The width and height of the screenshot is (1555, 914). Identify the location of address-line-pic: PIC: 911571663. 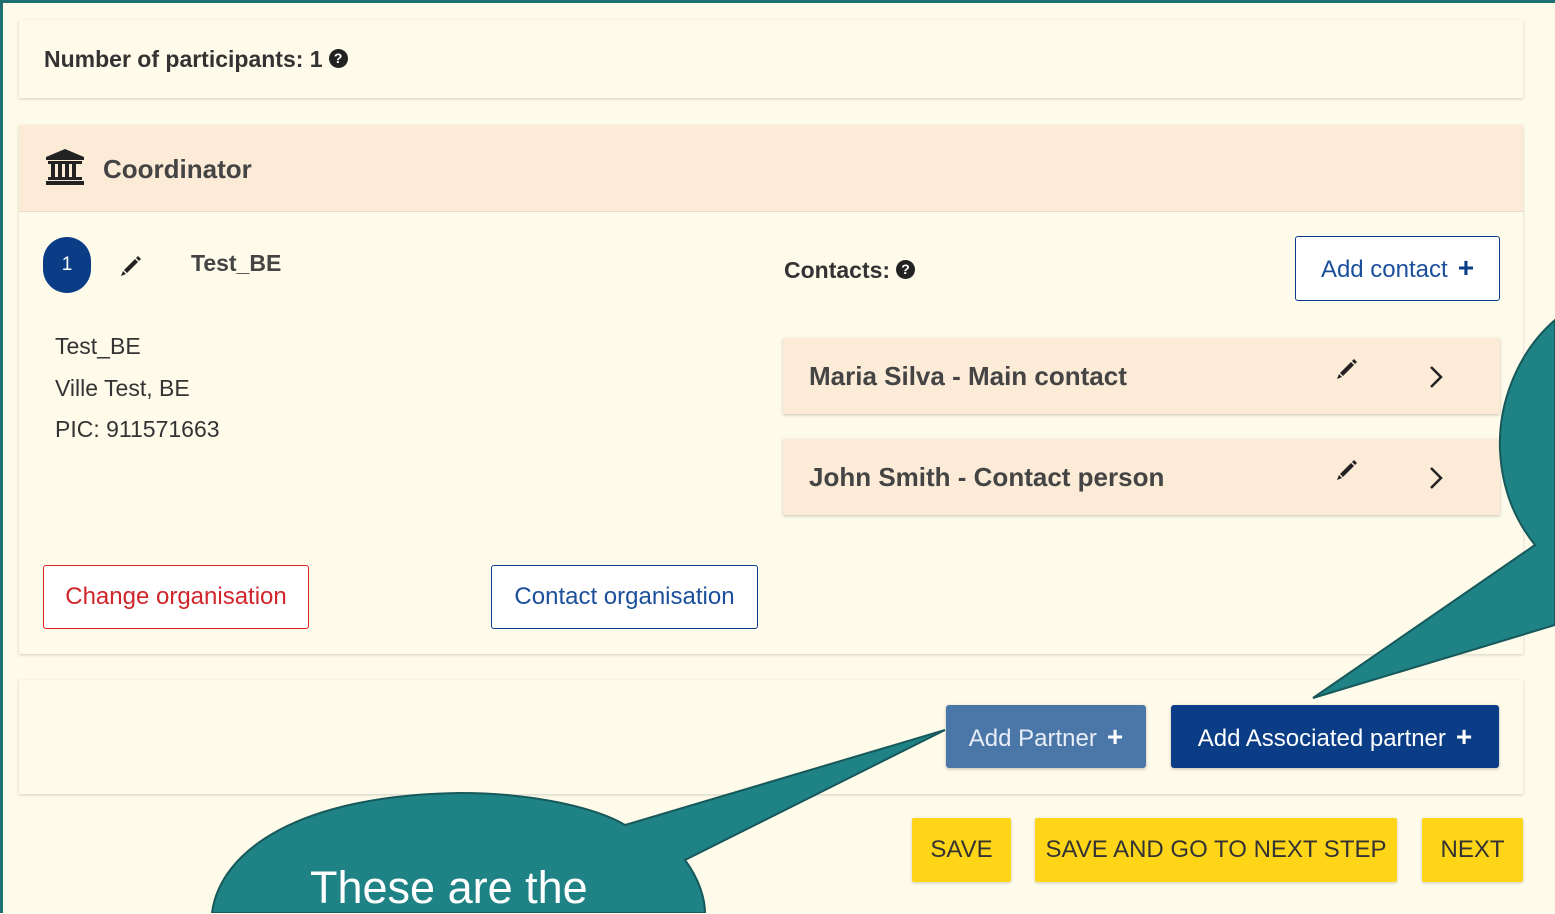
(137, 429).